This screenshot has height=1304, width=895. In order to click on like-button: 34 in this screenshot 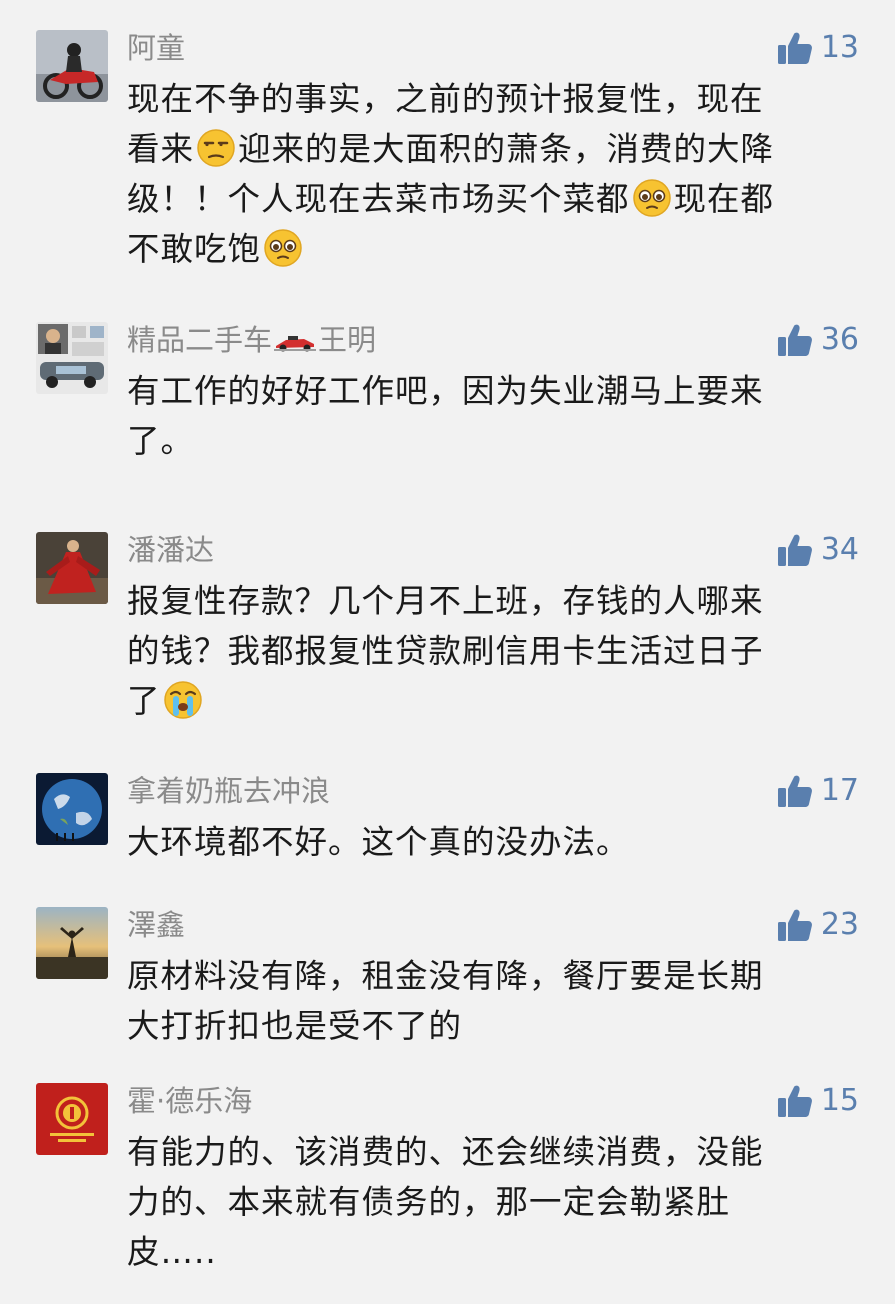, I will do `click(818, 550)`.